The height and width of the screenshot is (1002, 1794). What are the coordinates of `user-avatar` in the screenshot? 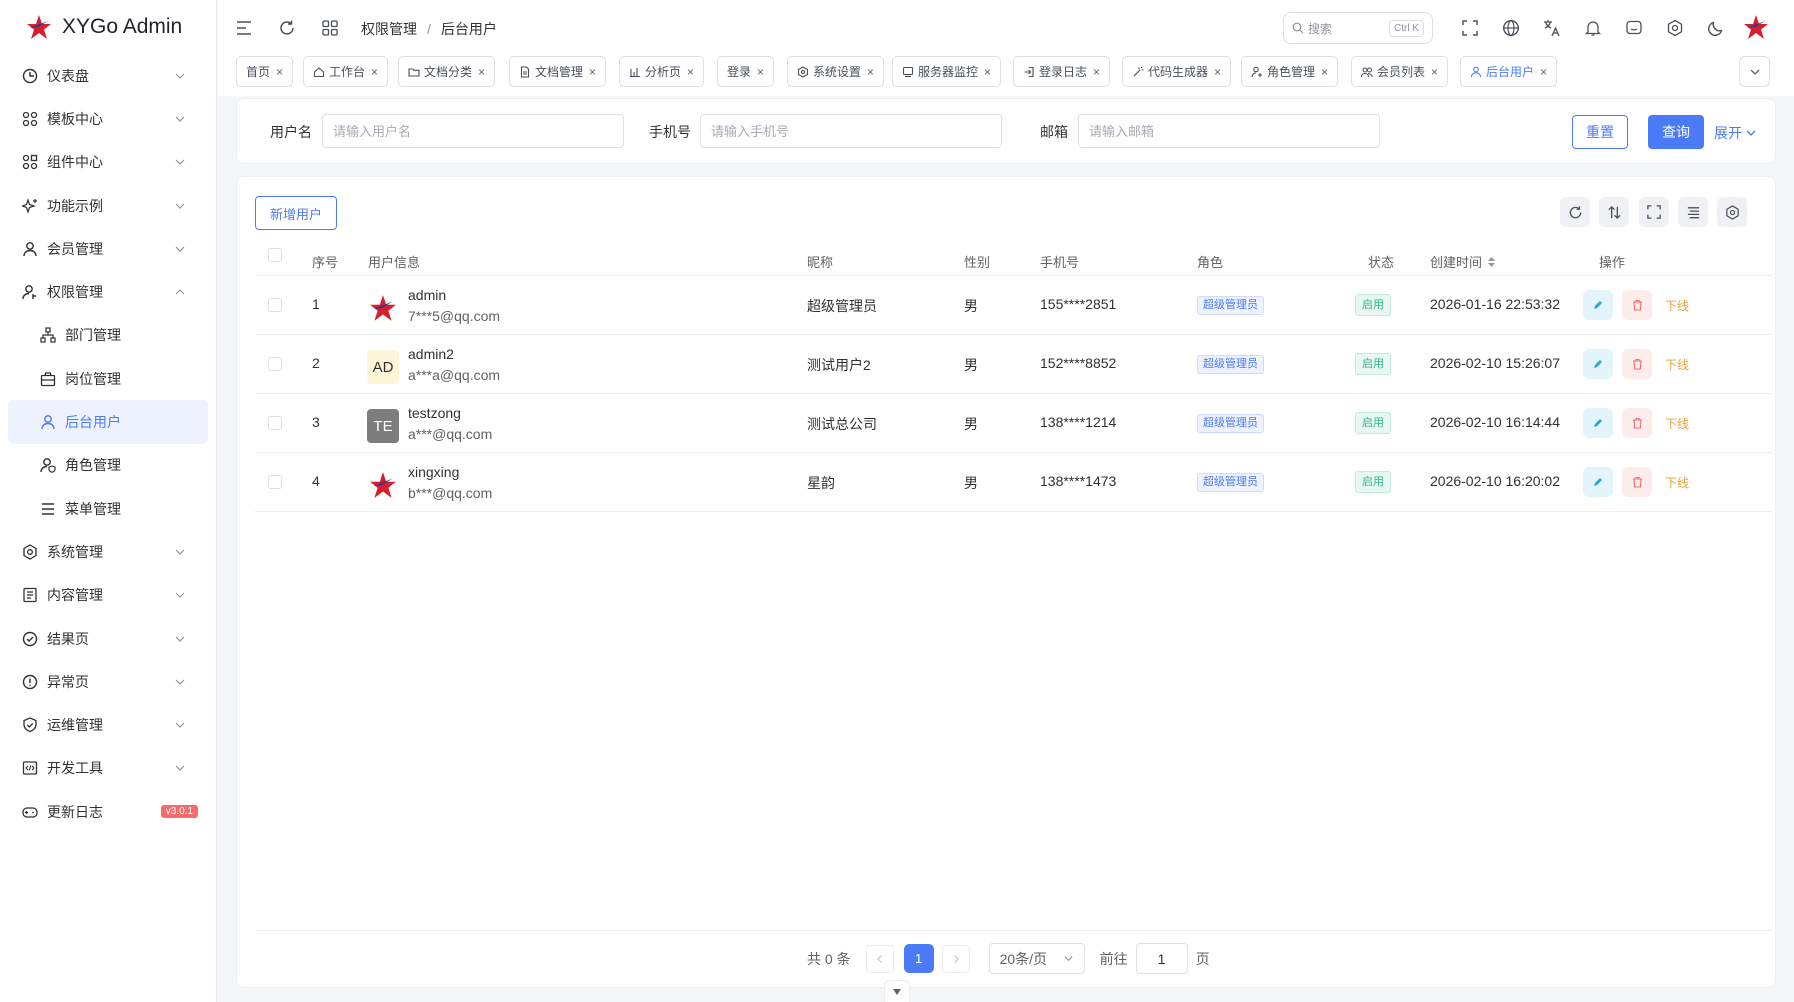 It's located at (1756, 27).